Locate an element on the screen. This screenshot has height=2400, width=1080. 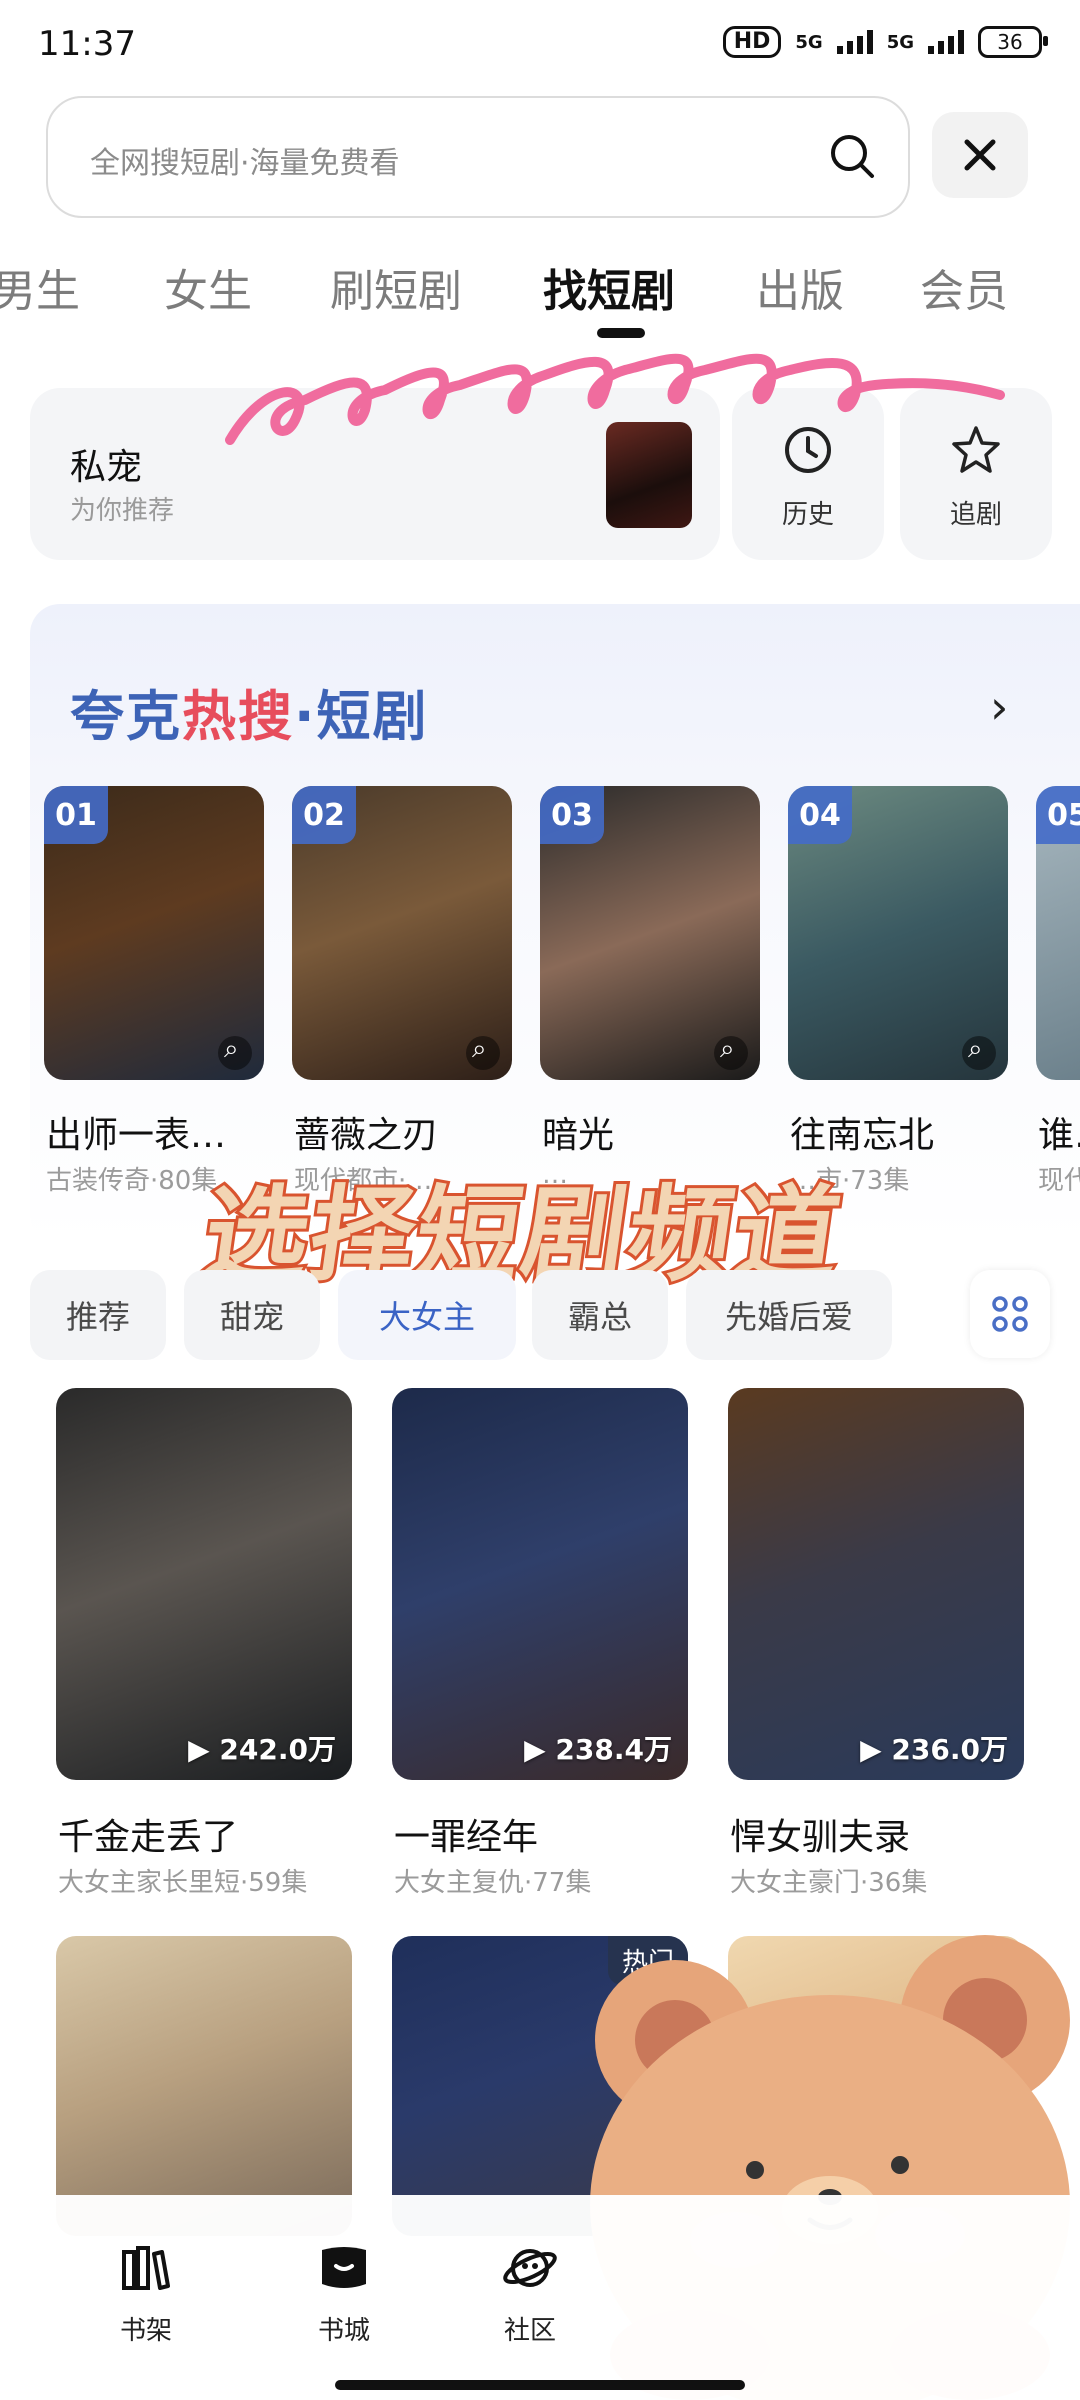
drama-card-3: ▶ 236.0万 is located at coordinates (876, 1584).